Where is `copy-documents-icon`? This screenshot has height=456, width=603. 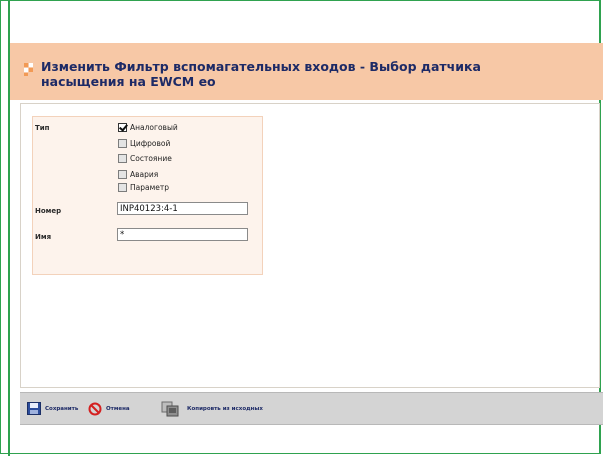 copy-documents-icon is located at coordinates (170, 408).